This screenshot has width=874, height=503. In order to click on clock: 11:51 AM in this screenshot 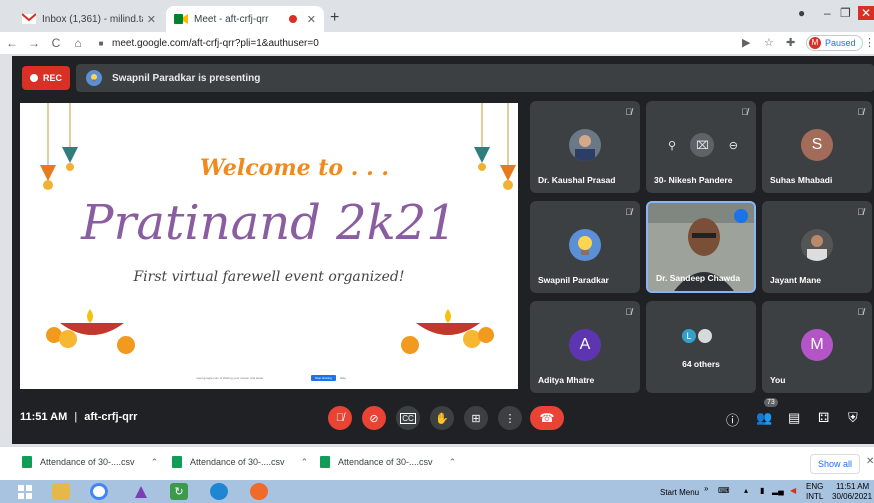, I will do `click(44, 417)`.